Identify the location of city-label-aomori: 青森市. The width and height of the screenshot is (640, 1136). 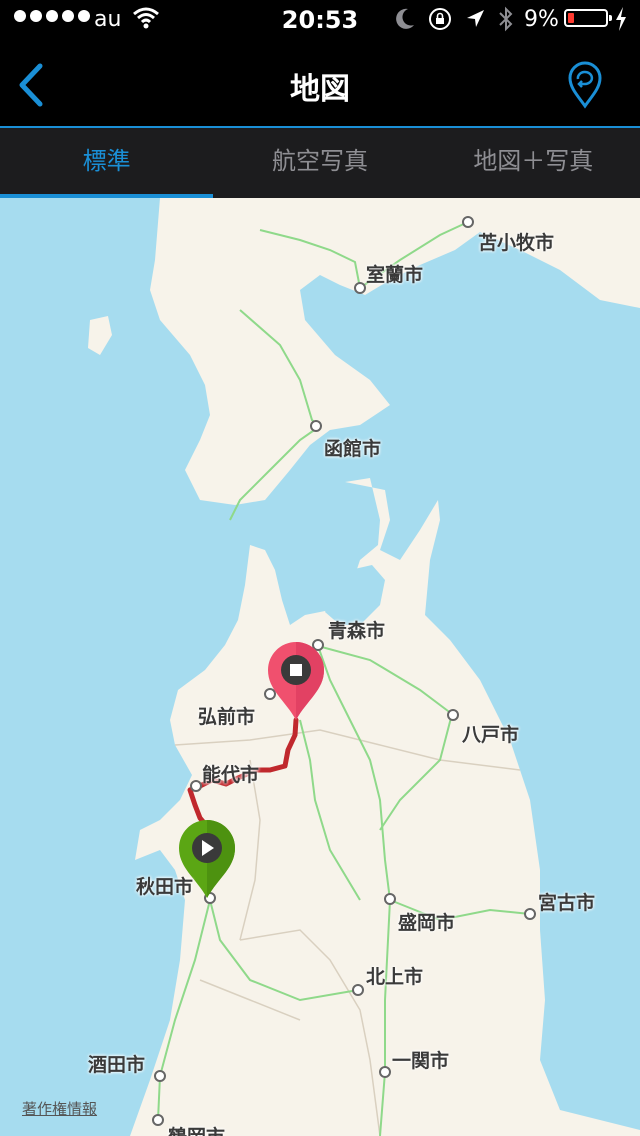
(357, 631).